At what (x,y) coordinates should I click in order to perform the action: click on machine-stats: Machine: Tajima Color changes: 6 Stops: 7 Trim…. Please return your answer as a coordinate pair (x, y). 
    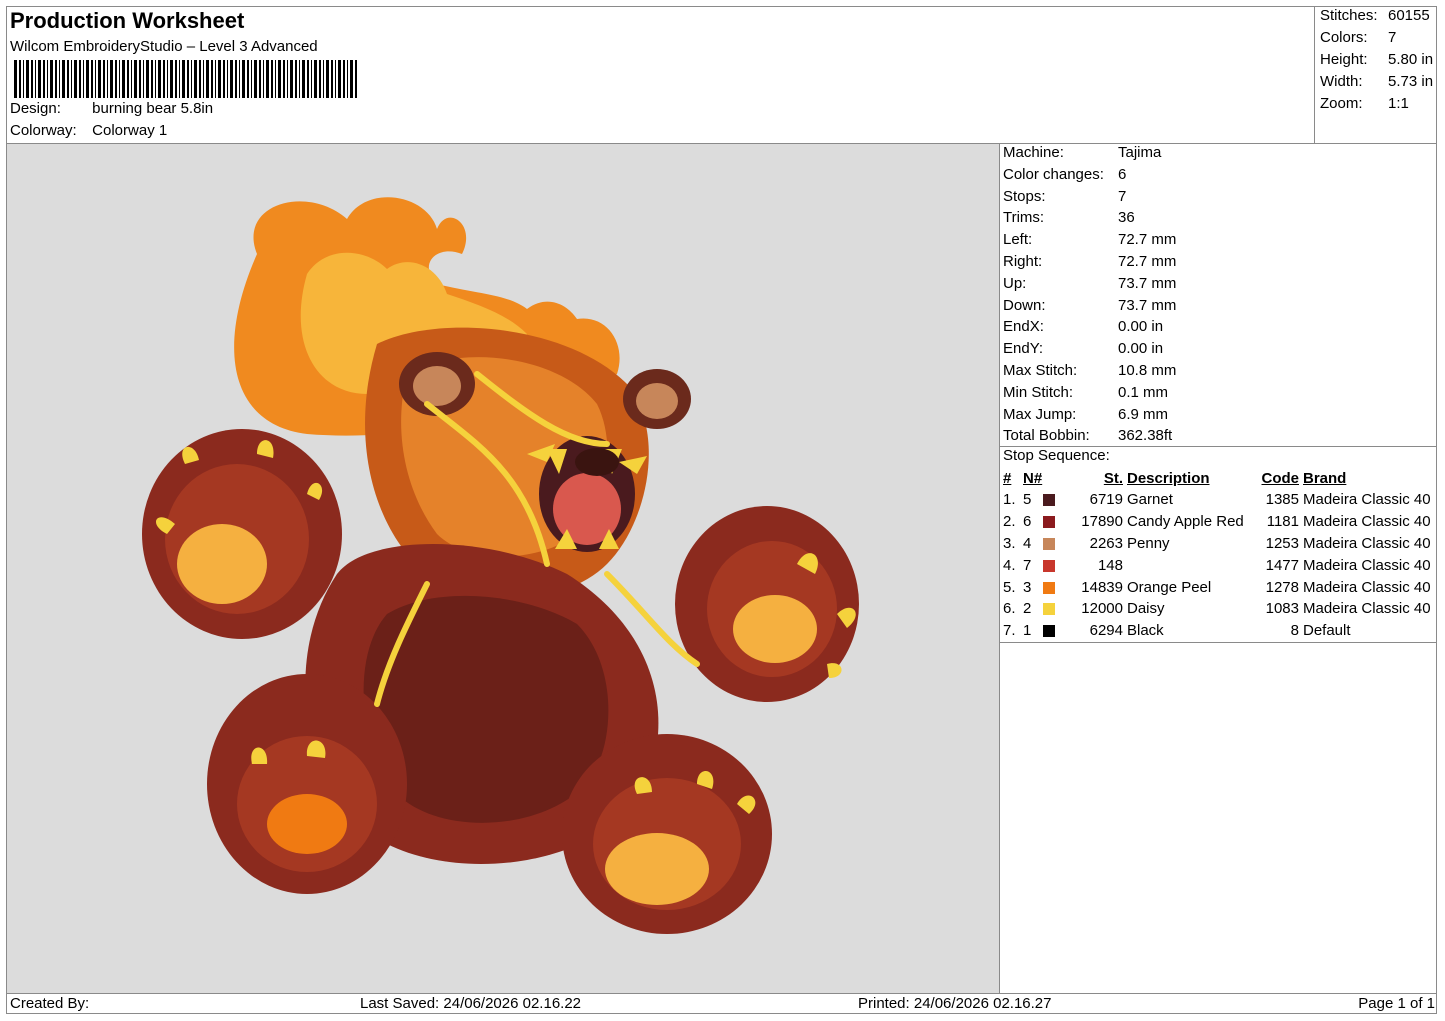
    Looking at the image, I should click on (1089, 294).